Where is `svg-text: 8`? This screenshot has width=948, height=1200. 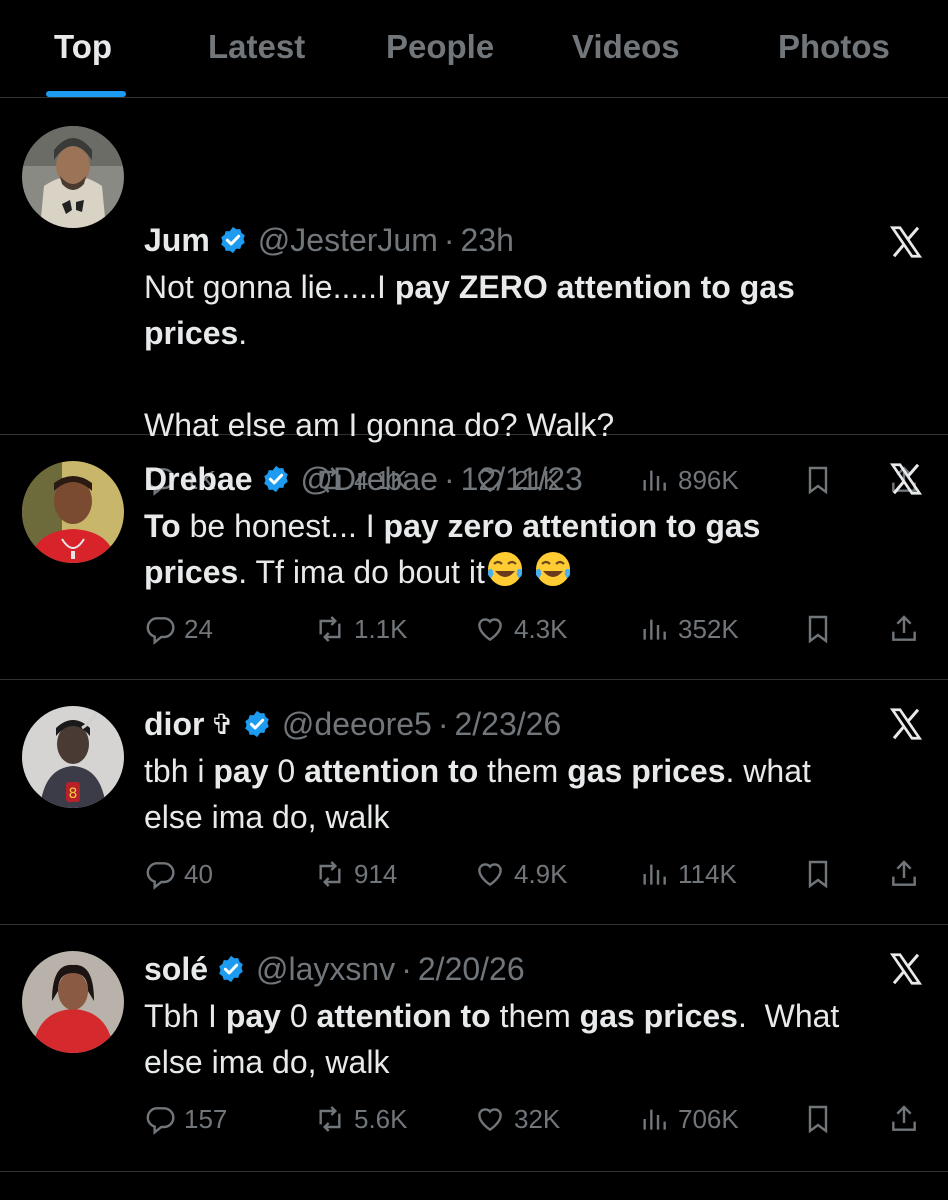
svg-text: 8 is located at coordinates (73, 794).